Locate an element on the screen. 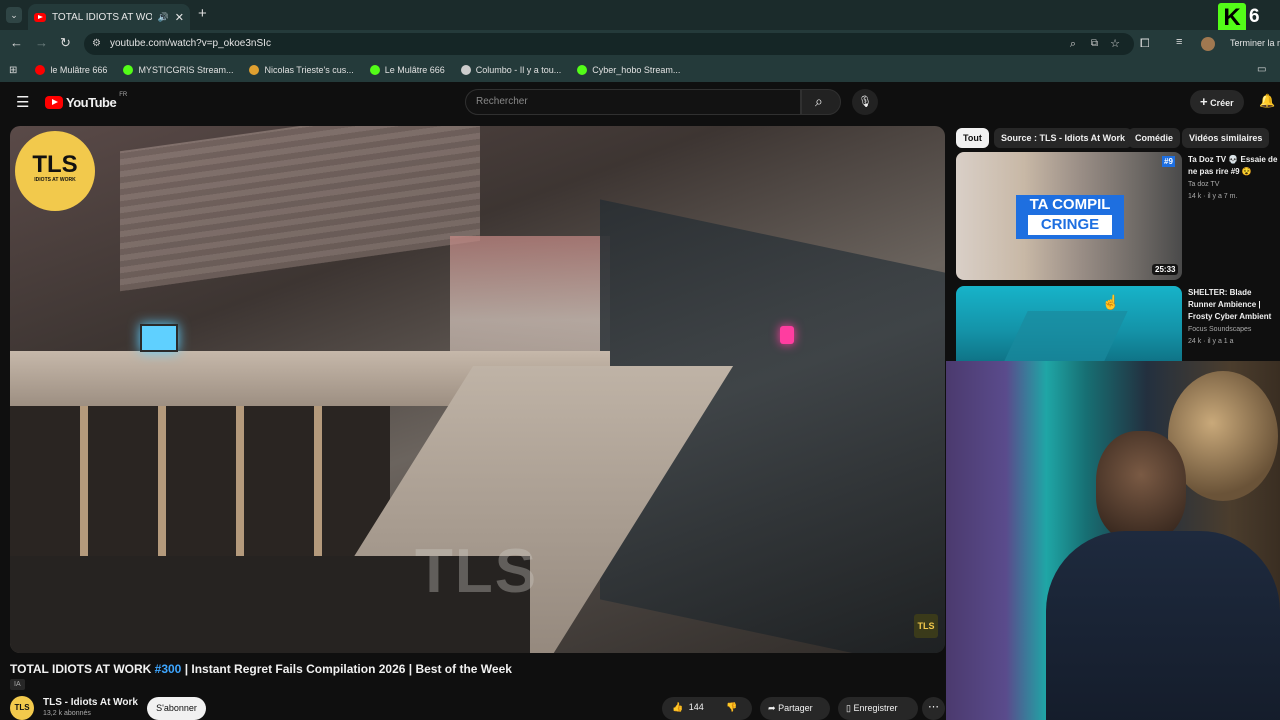 The image size is (1280, 720). url-text: youtube.com/watch?v=p_okoe3nSIc is located at coordinates (190, 43).